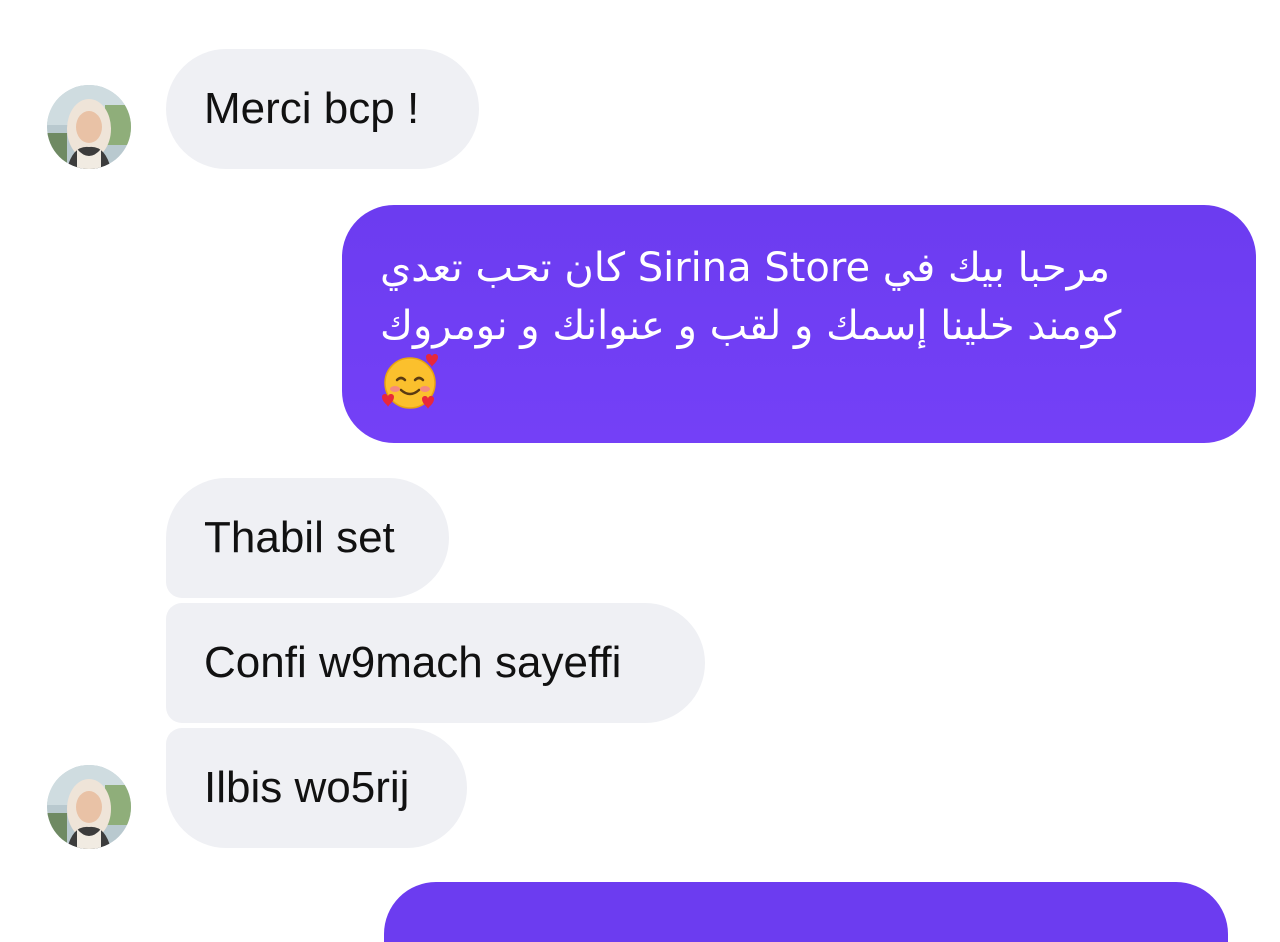 The image size is (1280, 942). I want to click on message-bubble-incoming: Confi w9mach sayeffi, so click(435, 663).